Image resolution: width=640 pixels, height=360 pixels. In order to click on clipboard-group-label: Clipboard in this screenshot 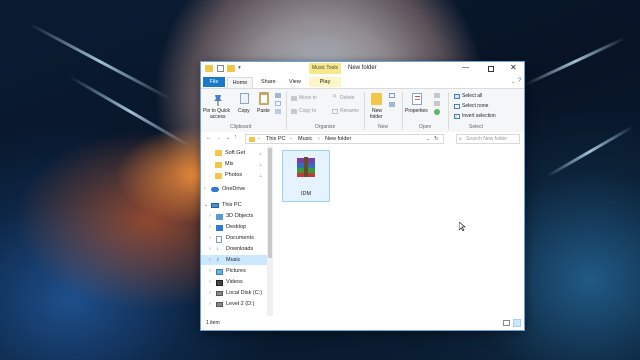, I will do `click(241, 127)`.